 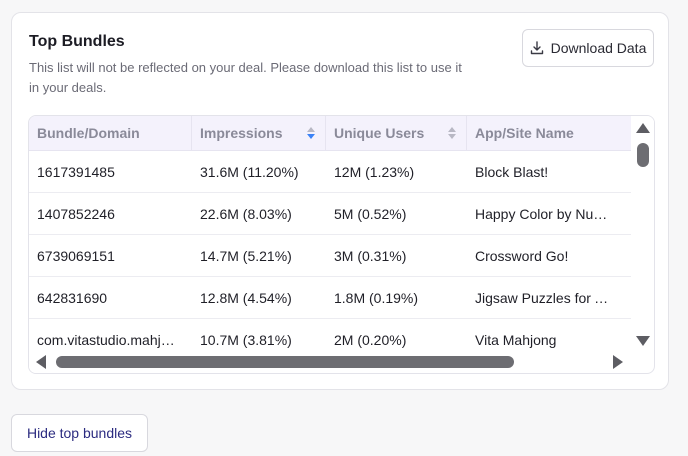 I want to click on cell-impressions: 14.7M (5.21%), so click(x=246, y=255).